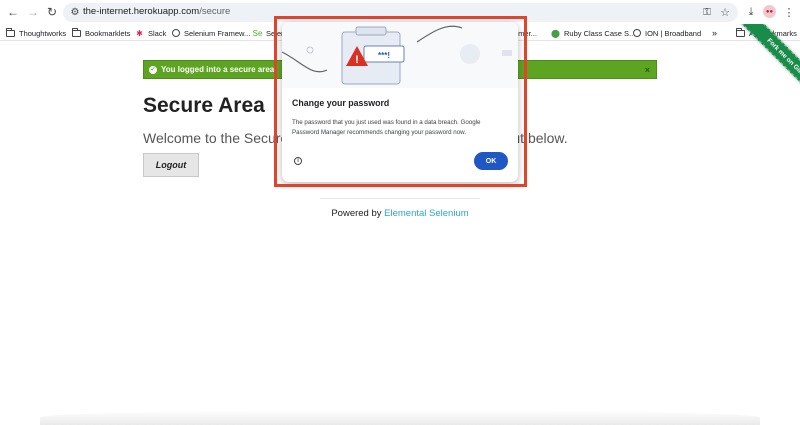 Image resolution: width=800 pixels, height=425 pixels. Describe the element at coordinates (491, 161) in the screenshot. I see `ok-button: OK` at that location.